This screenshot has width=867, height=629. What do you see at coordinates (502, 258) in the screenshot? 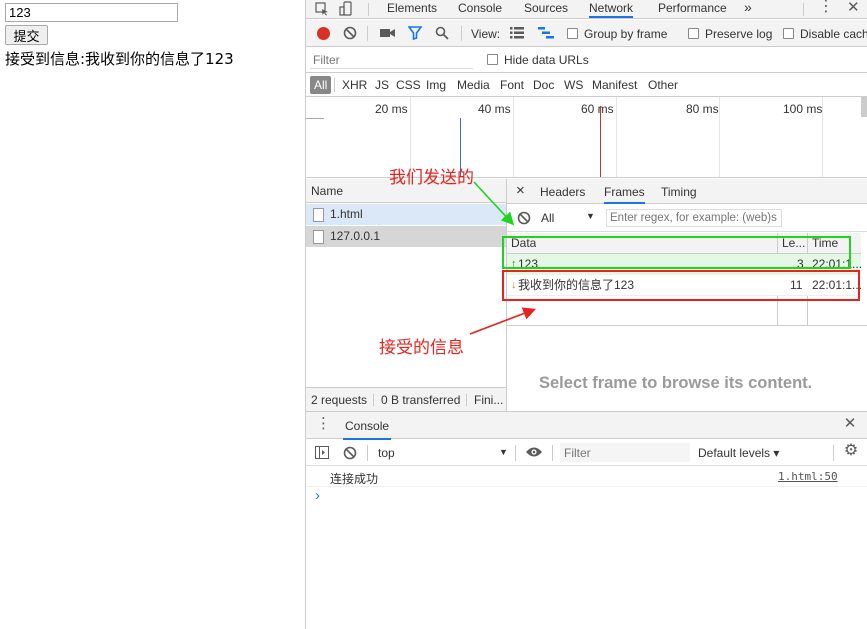
I see `annotation-arrows` at bounding box center [502, 258].